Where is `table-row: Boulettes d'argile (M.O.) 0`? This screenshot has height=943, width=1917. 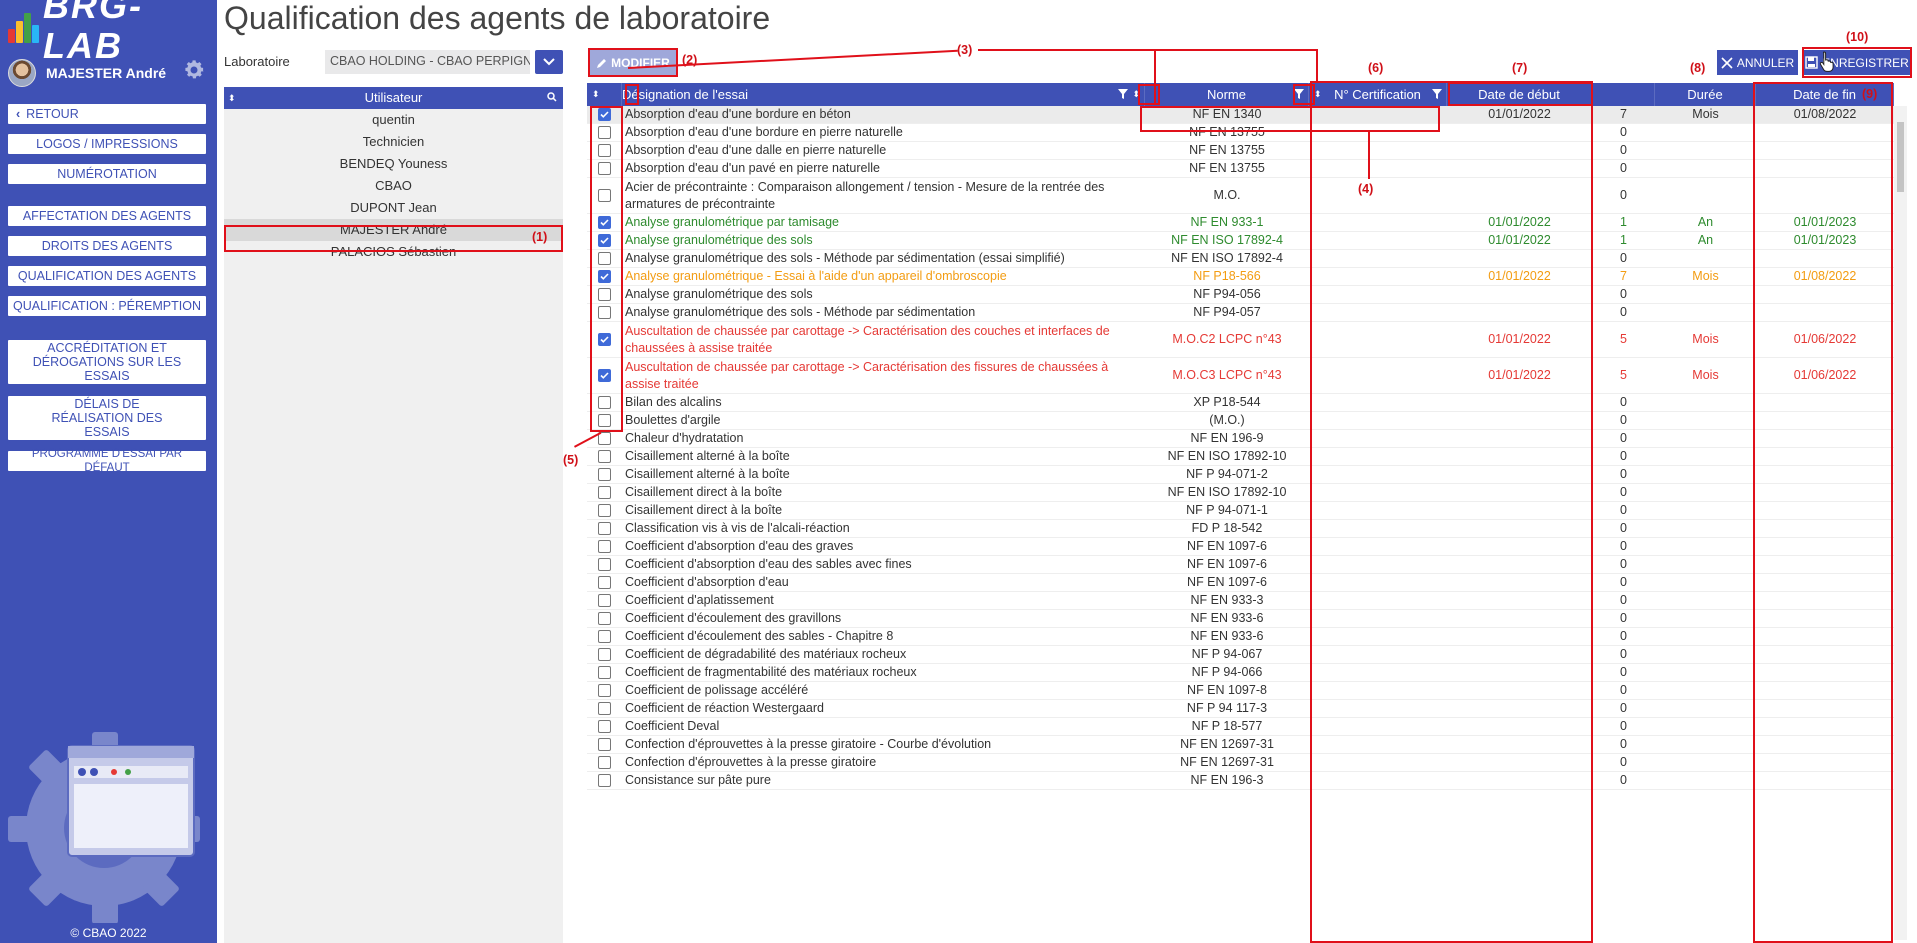 table-row: Boulettes d'argile (M.O.) 0 is located at coordinates (1240, 421).